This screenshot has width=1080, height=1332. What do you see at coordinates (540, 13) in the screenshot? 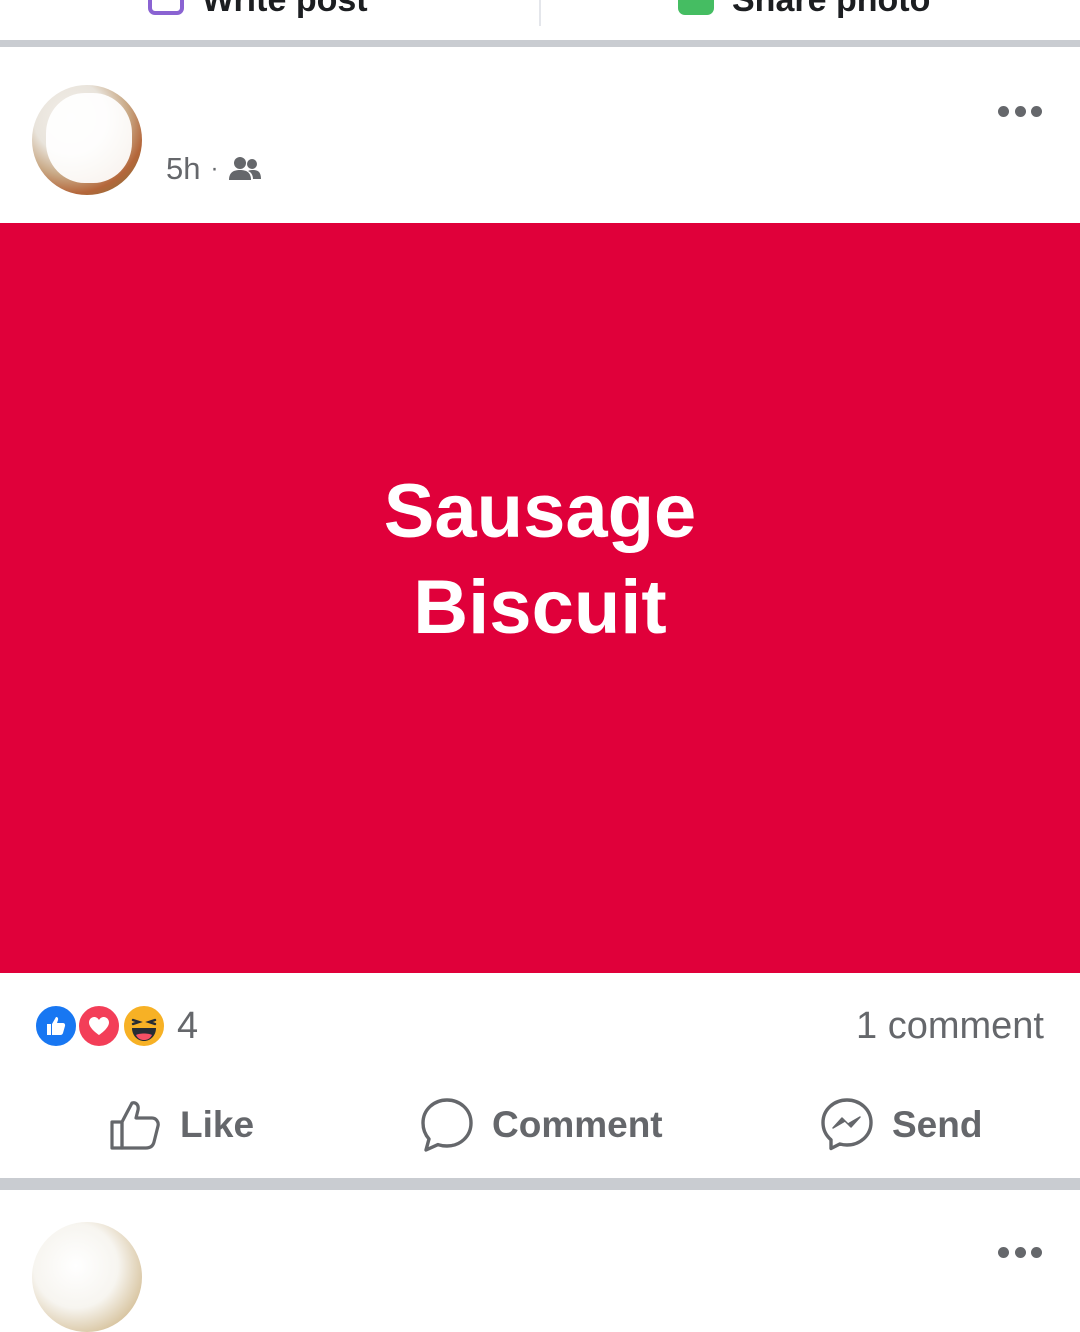
I see `composer-divider` at bounding box center [540, 13].